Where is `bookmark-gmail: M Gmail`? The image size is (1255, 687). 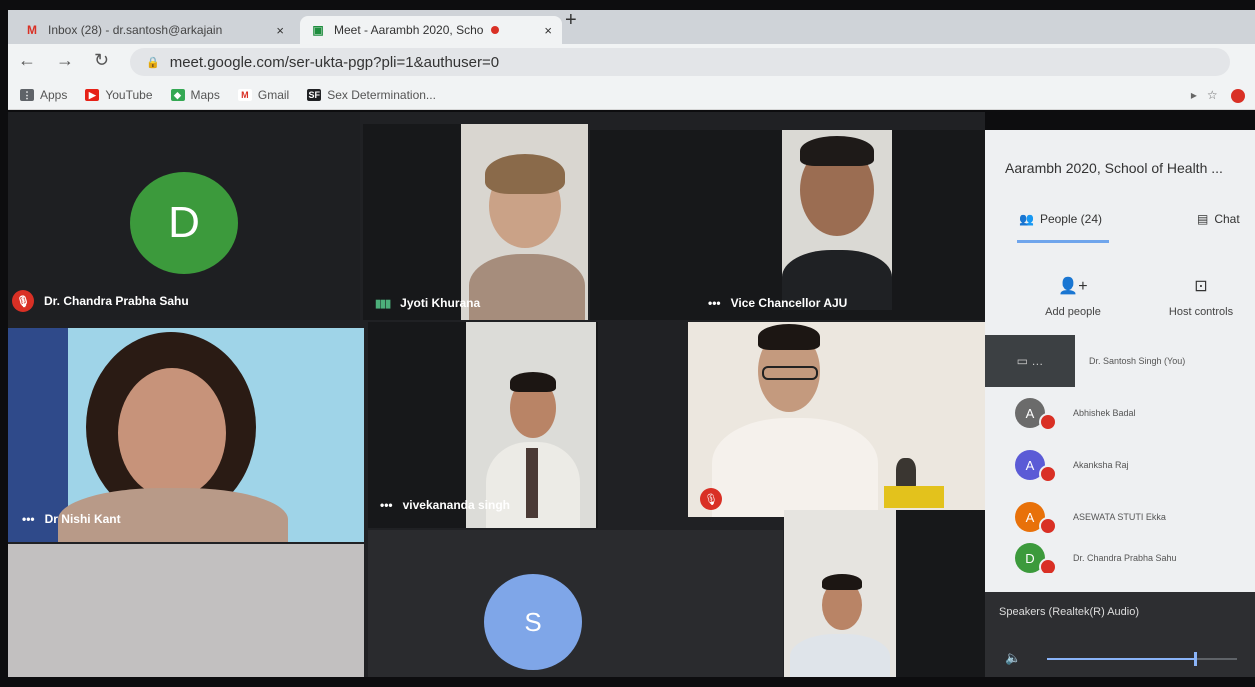
bookmark-gmail: M Gmail is located at coordinates (263, 94).